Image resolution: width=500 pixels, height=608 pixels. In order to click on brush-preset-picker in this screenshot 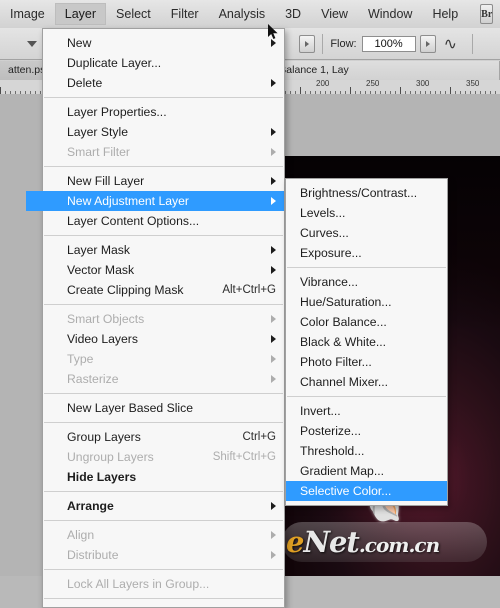, I will do `click(307, 43)`.